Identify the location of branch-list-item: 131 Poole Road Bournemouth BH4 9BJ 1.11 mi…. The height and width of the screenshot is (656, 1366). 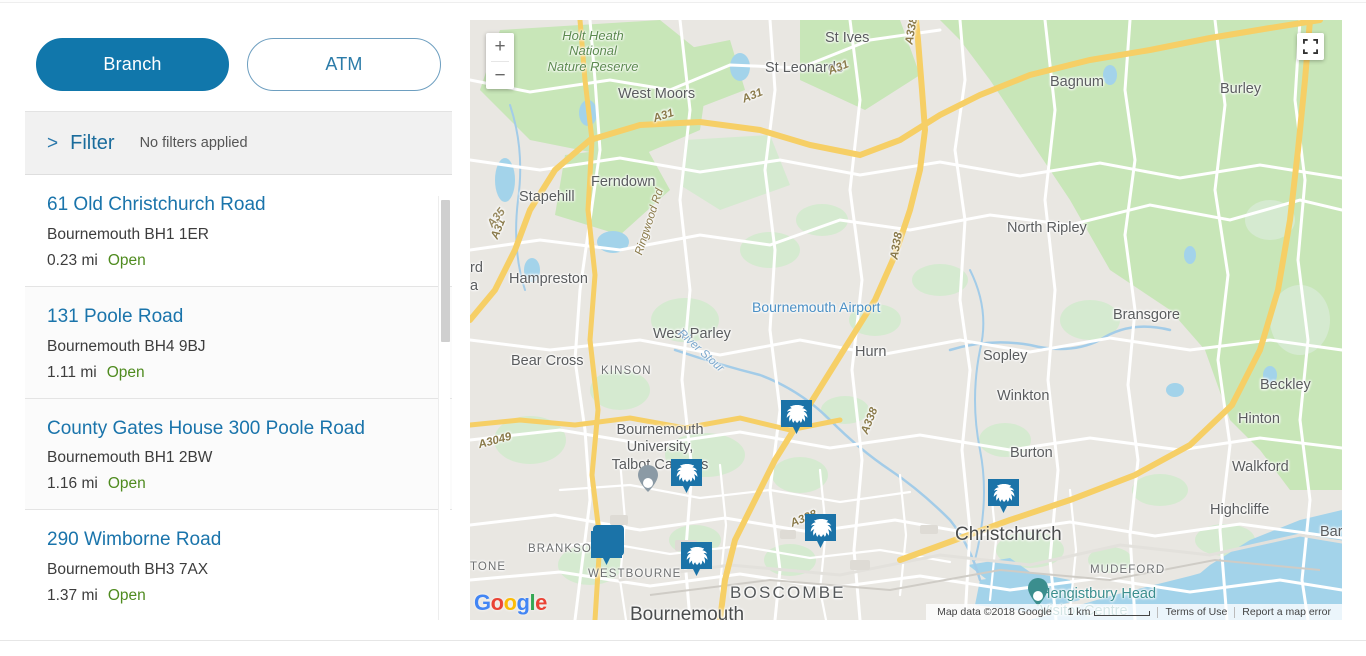
(238, 342).